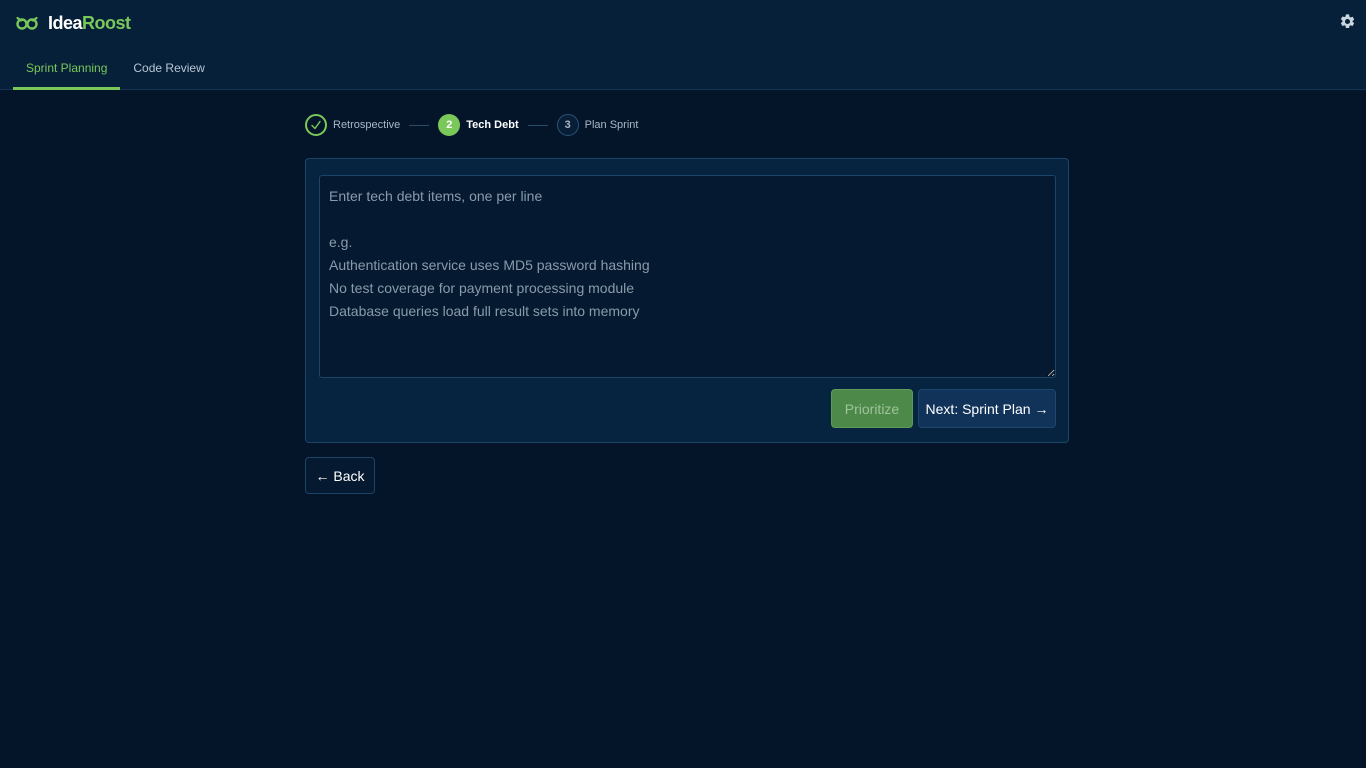 The height and width of the screenshot is (768, 1366). I want to click on tab-bar: Sprint Planning Code Review, so click(115, 70).